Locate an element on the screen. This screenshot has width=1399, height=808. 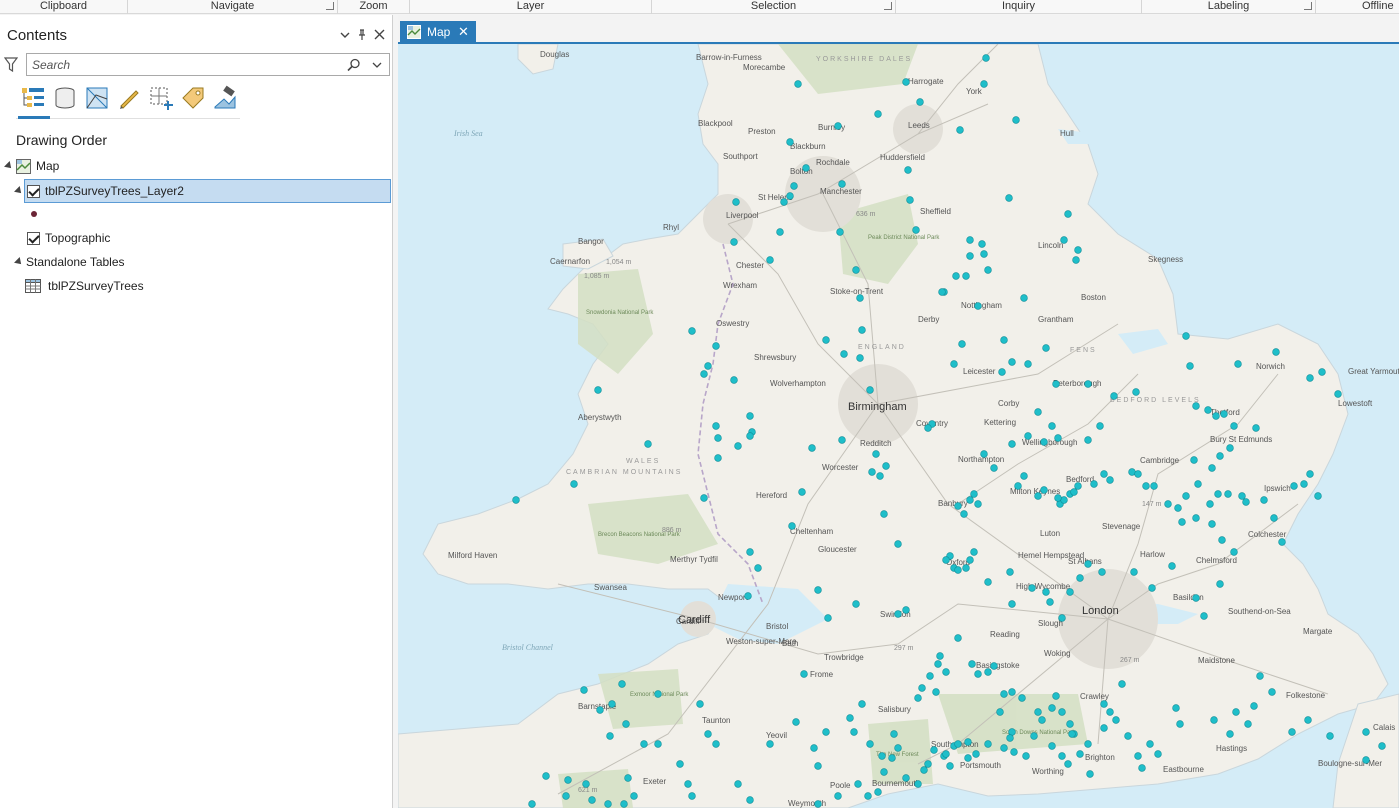
list-by-drawing-order-icon is located at coordinates (34, 102).